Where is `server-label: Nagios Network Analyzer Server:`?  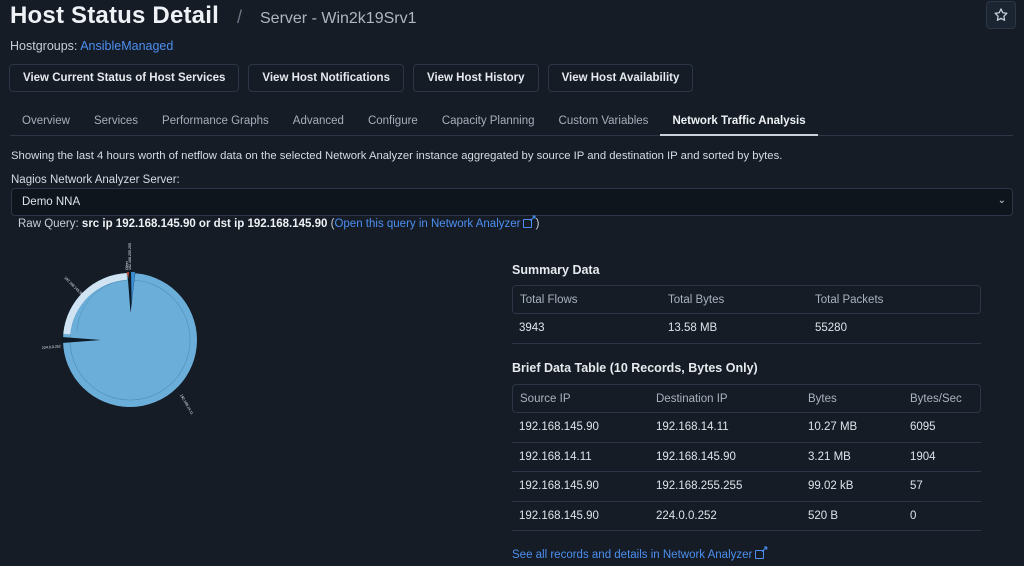 server-label: Nagios Network Analyzer Server: is located at coordinates (95, 180).